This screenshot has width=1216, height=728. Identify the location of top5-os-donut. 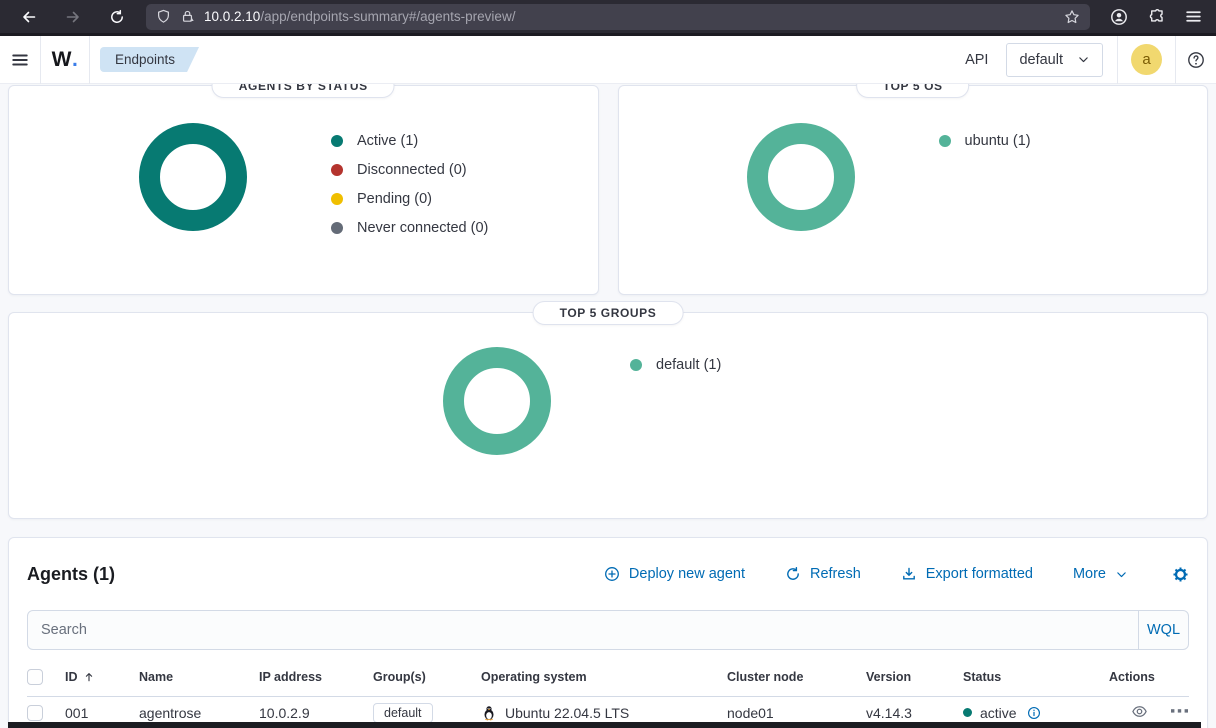
(800, 177).